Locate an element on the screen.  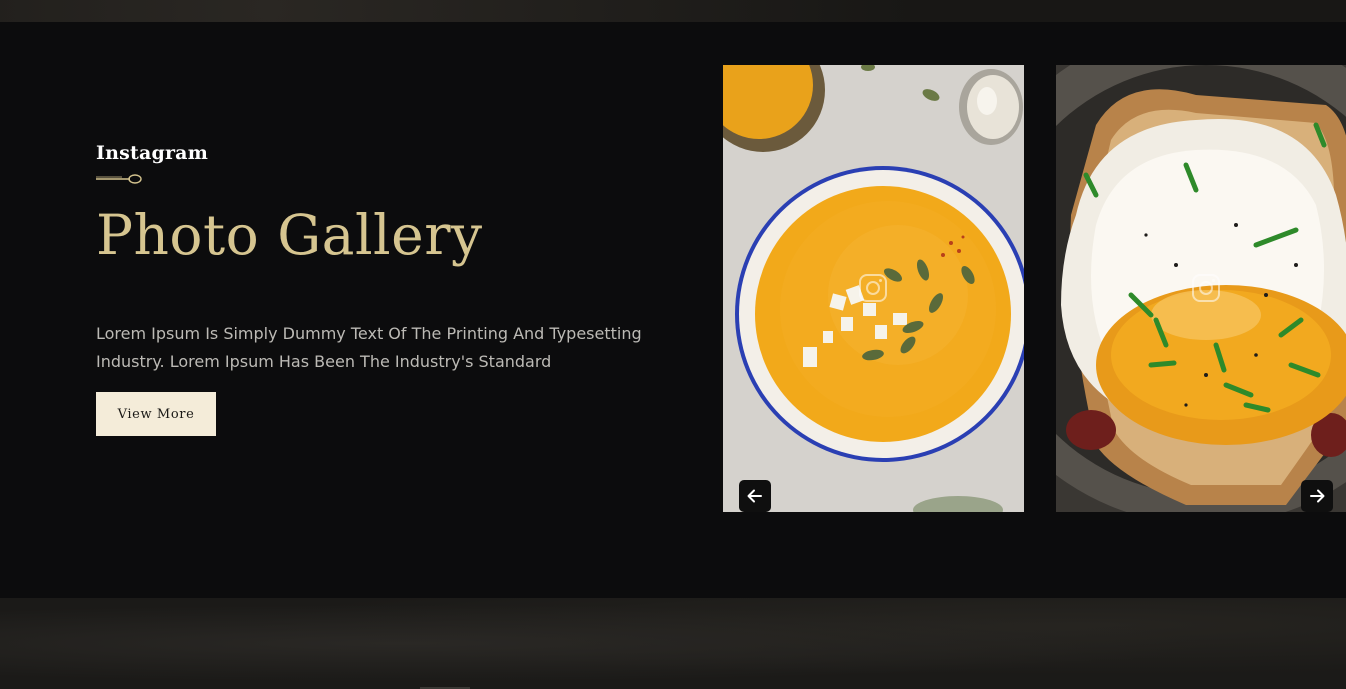
bottom-background-strip is located at coordinates (673, 643).